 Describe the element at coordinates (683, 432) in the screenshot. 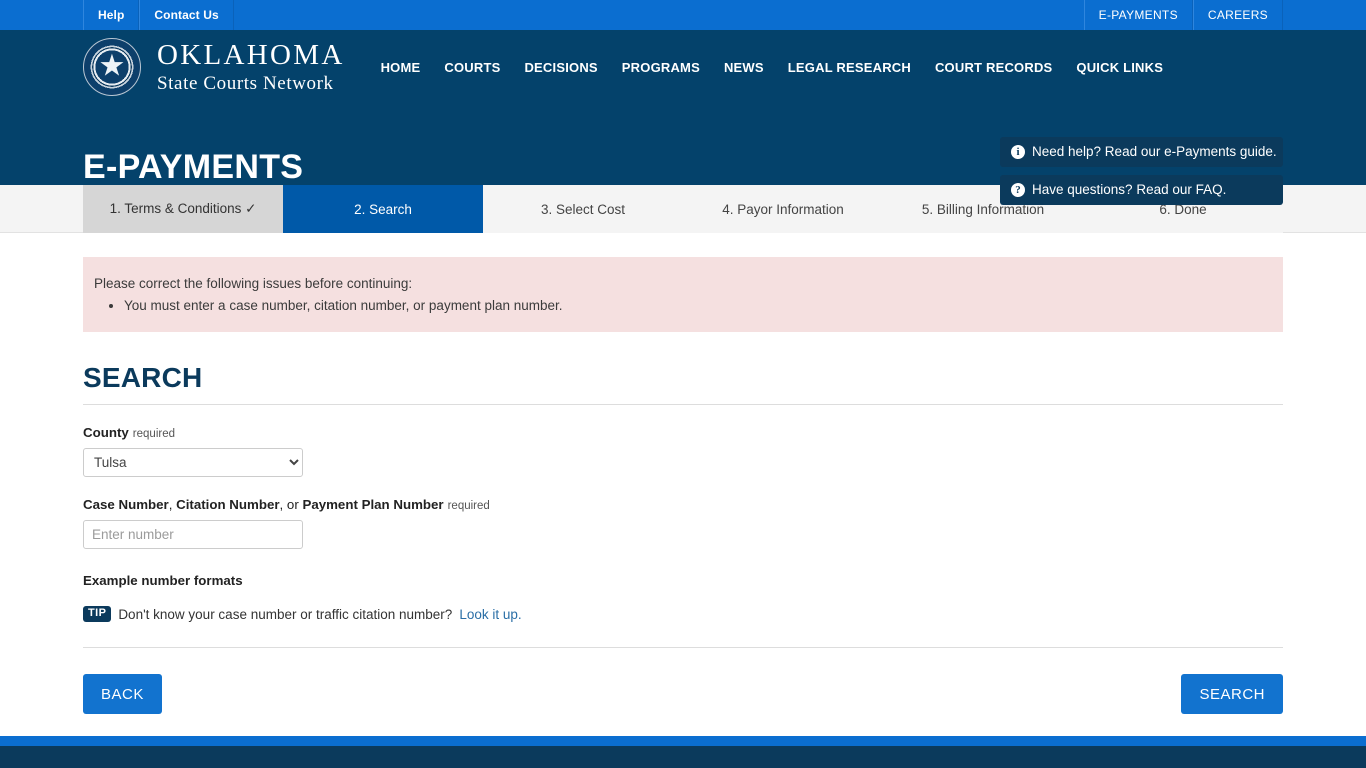

I see `county-label: County required` at that location.